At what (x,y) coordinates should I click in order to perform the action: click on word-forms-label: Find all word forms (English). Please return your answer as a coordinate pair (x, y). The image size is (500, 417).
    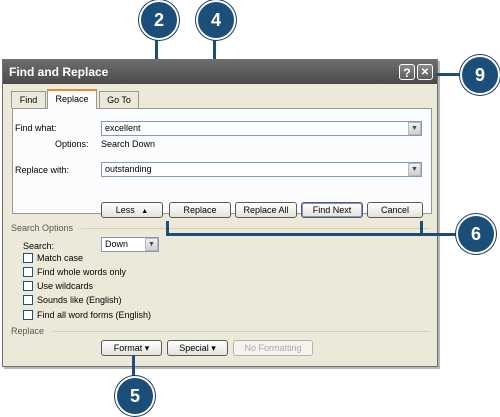
    Looking at the image, I should click on (94, 315).